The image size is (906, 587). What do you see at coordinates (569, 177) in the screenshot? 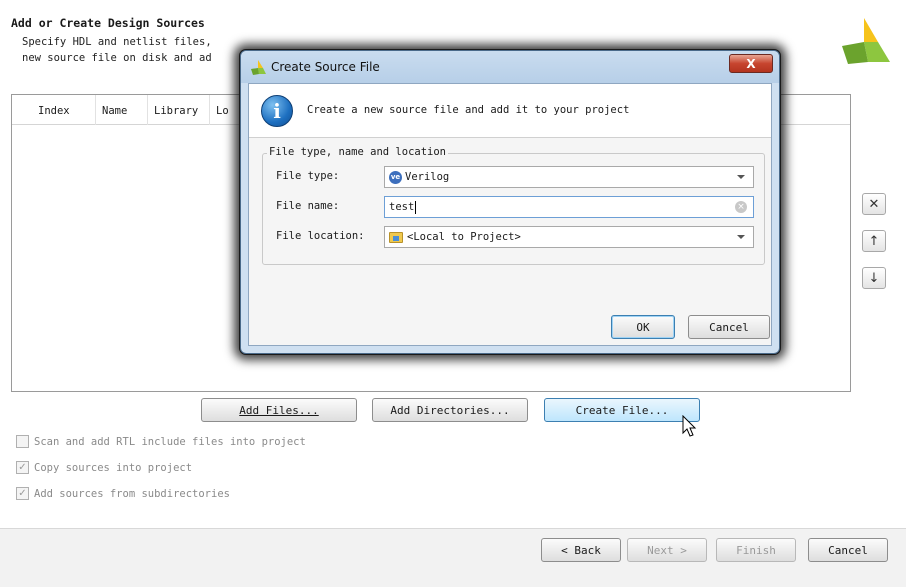
I see `file-type-dropdown: ve Verilog` at bounding box center [569, 177].